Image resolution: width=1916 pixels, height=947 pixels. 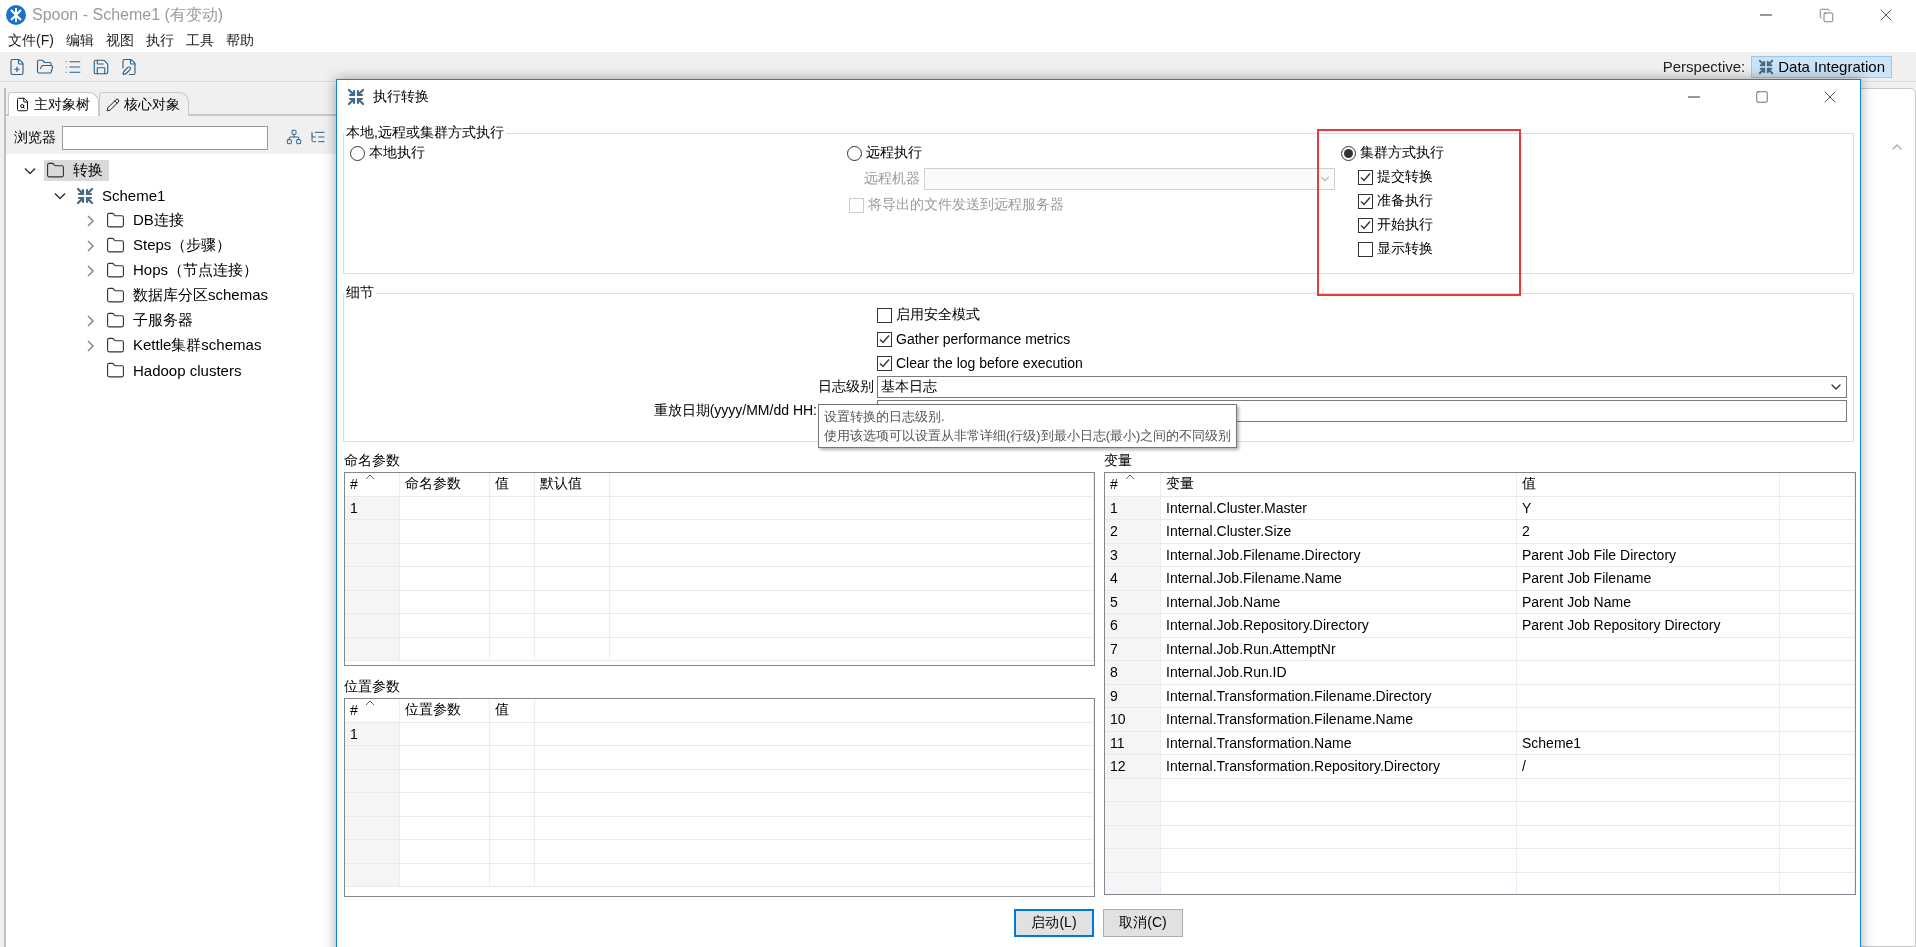 I want to click on menu-item: 工具, so click(x=199, y=41).